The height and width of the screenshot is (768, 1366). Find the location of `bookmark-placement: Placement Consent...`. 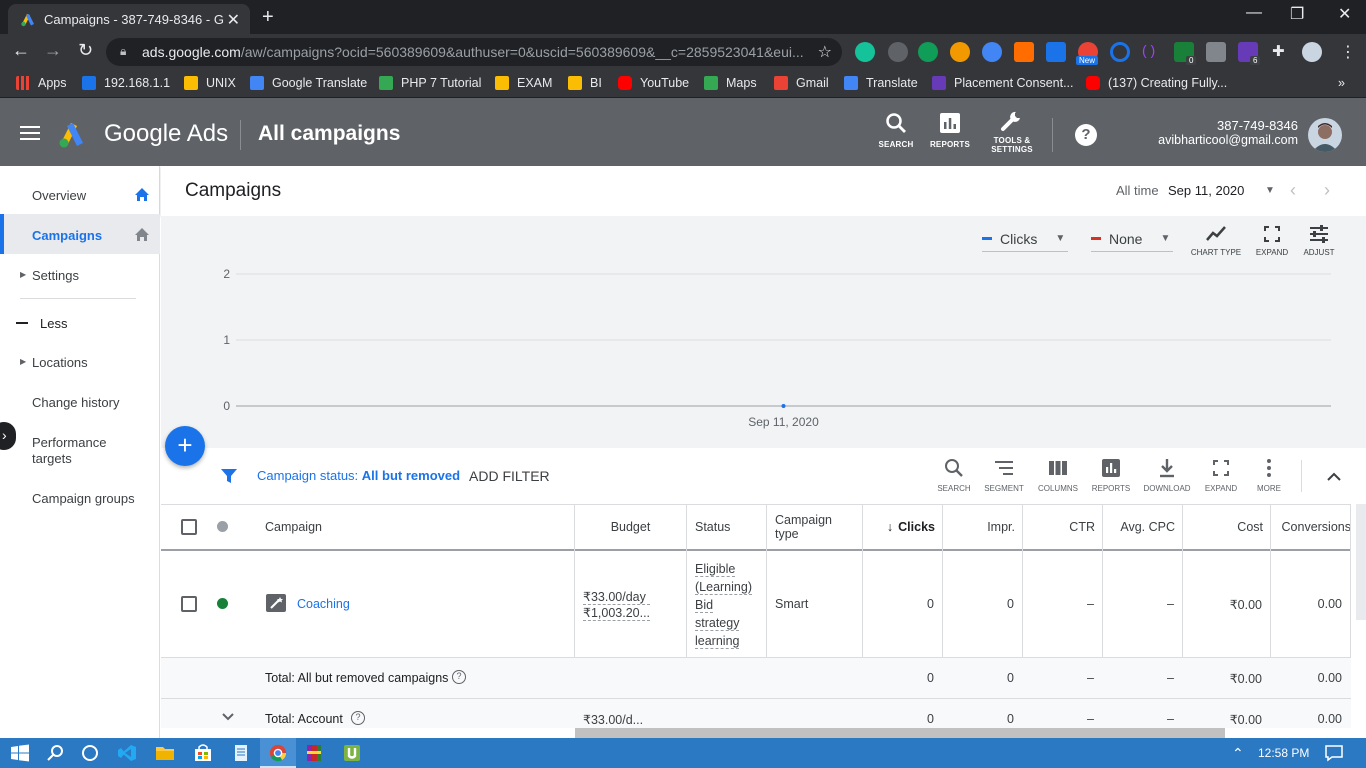

bookmark-placement: Placement Consent... is located at coordinates (1003, 83).